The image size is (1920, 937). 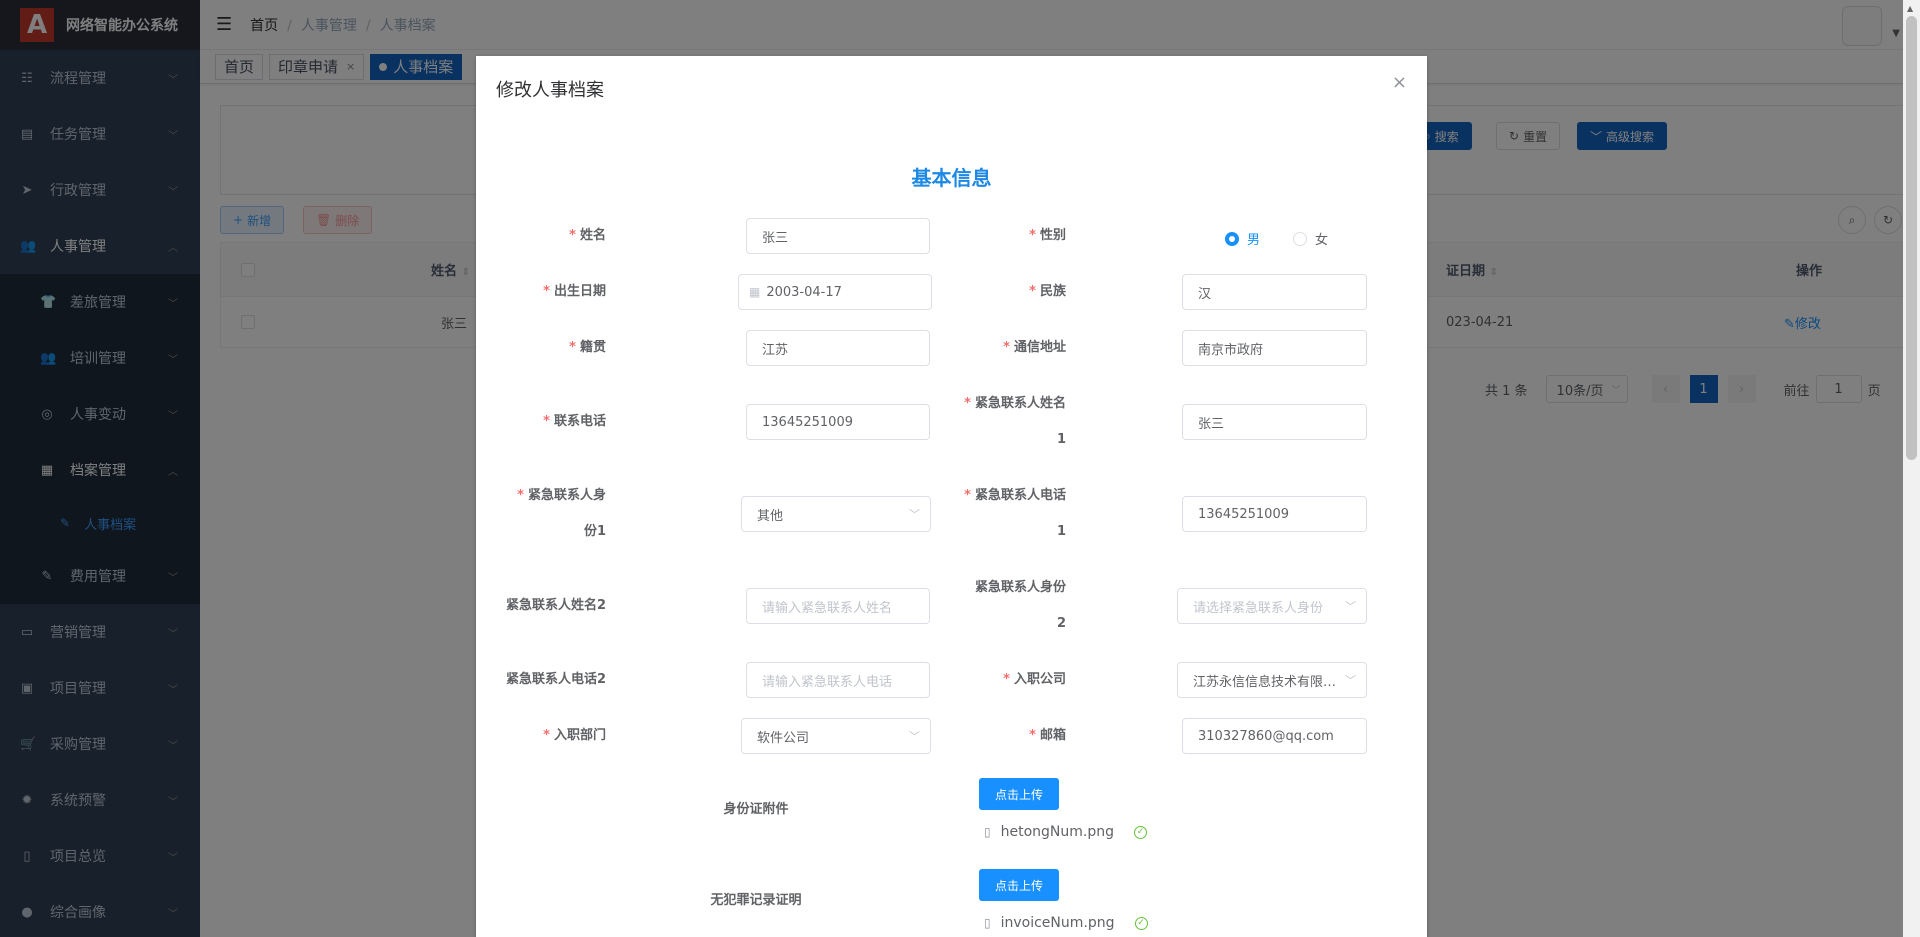 What do you see at coordinates (574, 421) in the screenshot?
I see `phone-label: * 联系电话` at bounding box center [574, 421].